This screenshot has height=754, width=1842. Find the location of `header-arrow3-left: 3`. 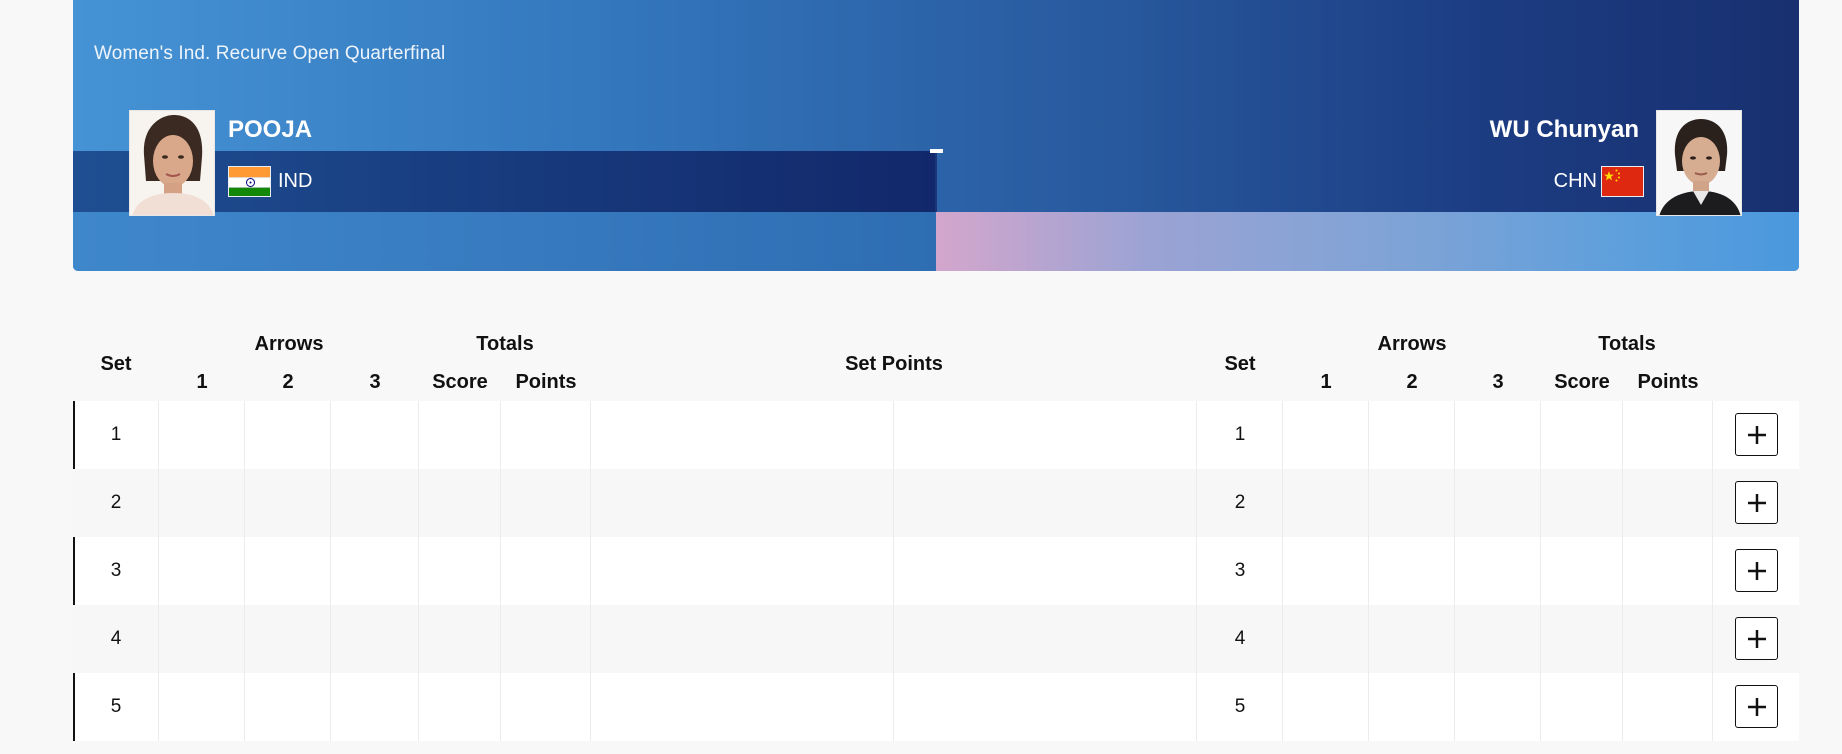

header-arrow3-left: 3 is located at coordinates (375, 382).